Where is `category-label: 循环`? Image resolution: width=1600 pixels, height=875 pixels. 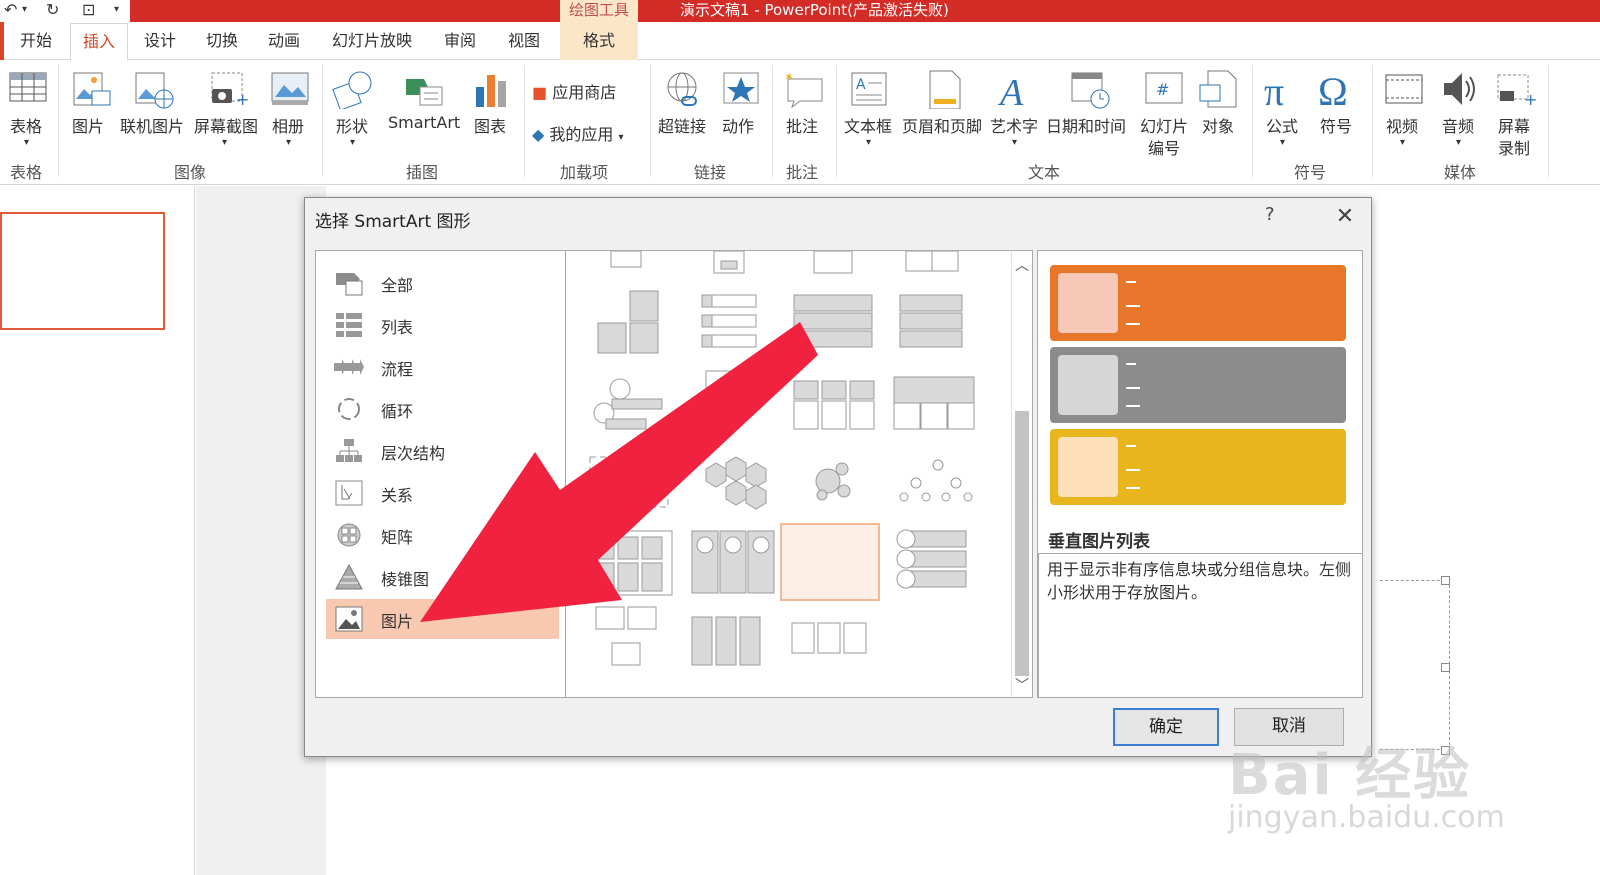
category-label: 循环 is located at coordinates (397, 411).